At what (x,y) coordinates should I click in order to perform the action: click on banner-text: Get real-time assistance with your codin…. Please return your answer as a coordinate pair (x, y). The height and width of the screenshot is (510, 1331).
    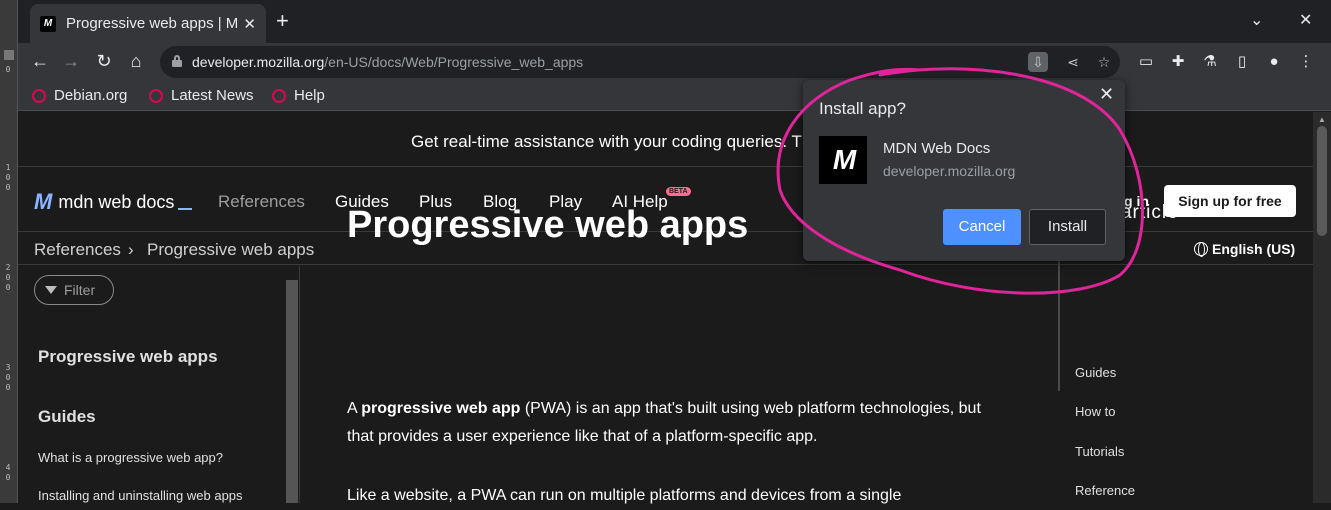
    Looking at the image, I should click on (606, 142).